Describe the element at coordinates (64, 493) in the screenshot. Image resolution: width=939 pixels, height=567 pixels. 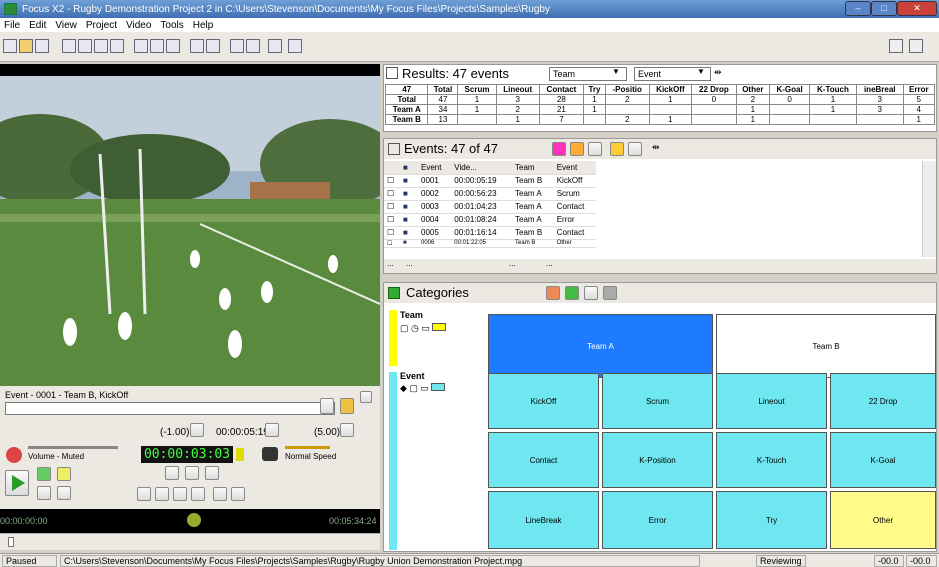
I see `zoom-icon` at that location.